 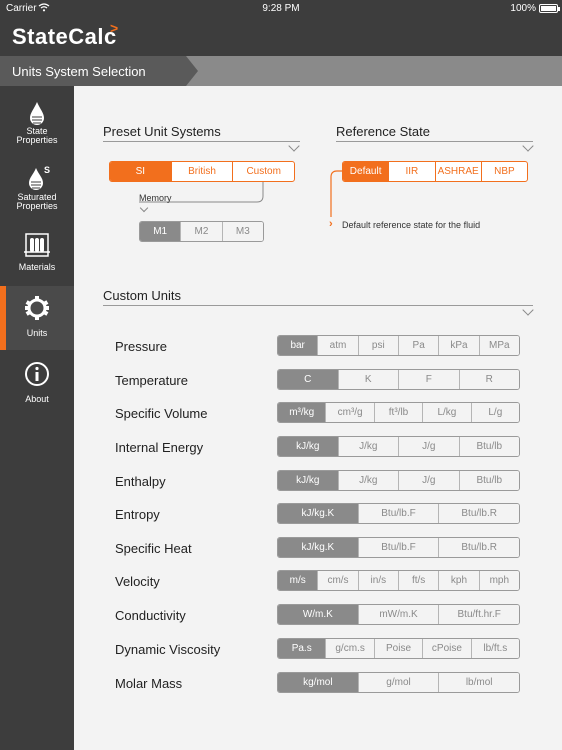 What do you see at coordinates (302, 648) in the screenshot?
I see `unit-option: Pa.s` at bounding box center [302, 648].